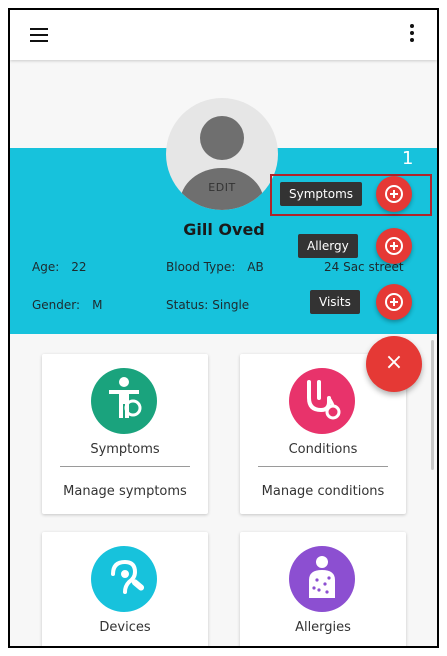 This screenshot has width=447, height=656. I want to click on age-info: Age: 22, so click(59, 267).